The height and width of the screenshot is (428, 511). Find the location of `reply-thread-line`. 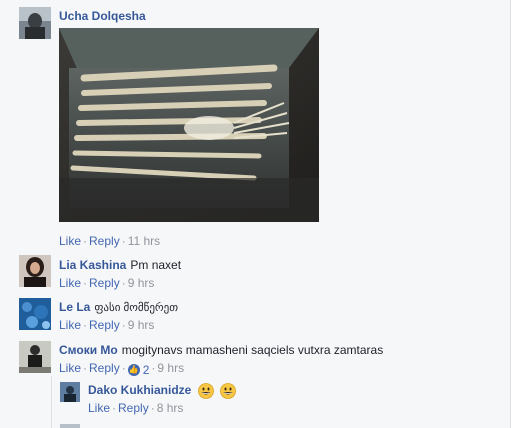

reply-thread-line is located at coordinates (51, 402).